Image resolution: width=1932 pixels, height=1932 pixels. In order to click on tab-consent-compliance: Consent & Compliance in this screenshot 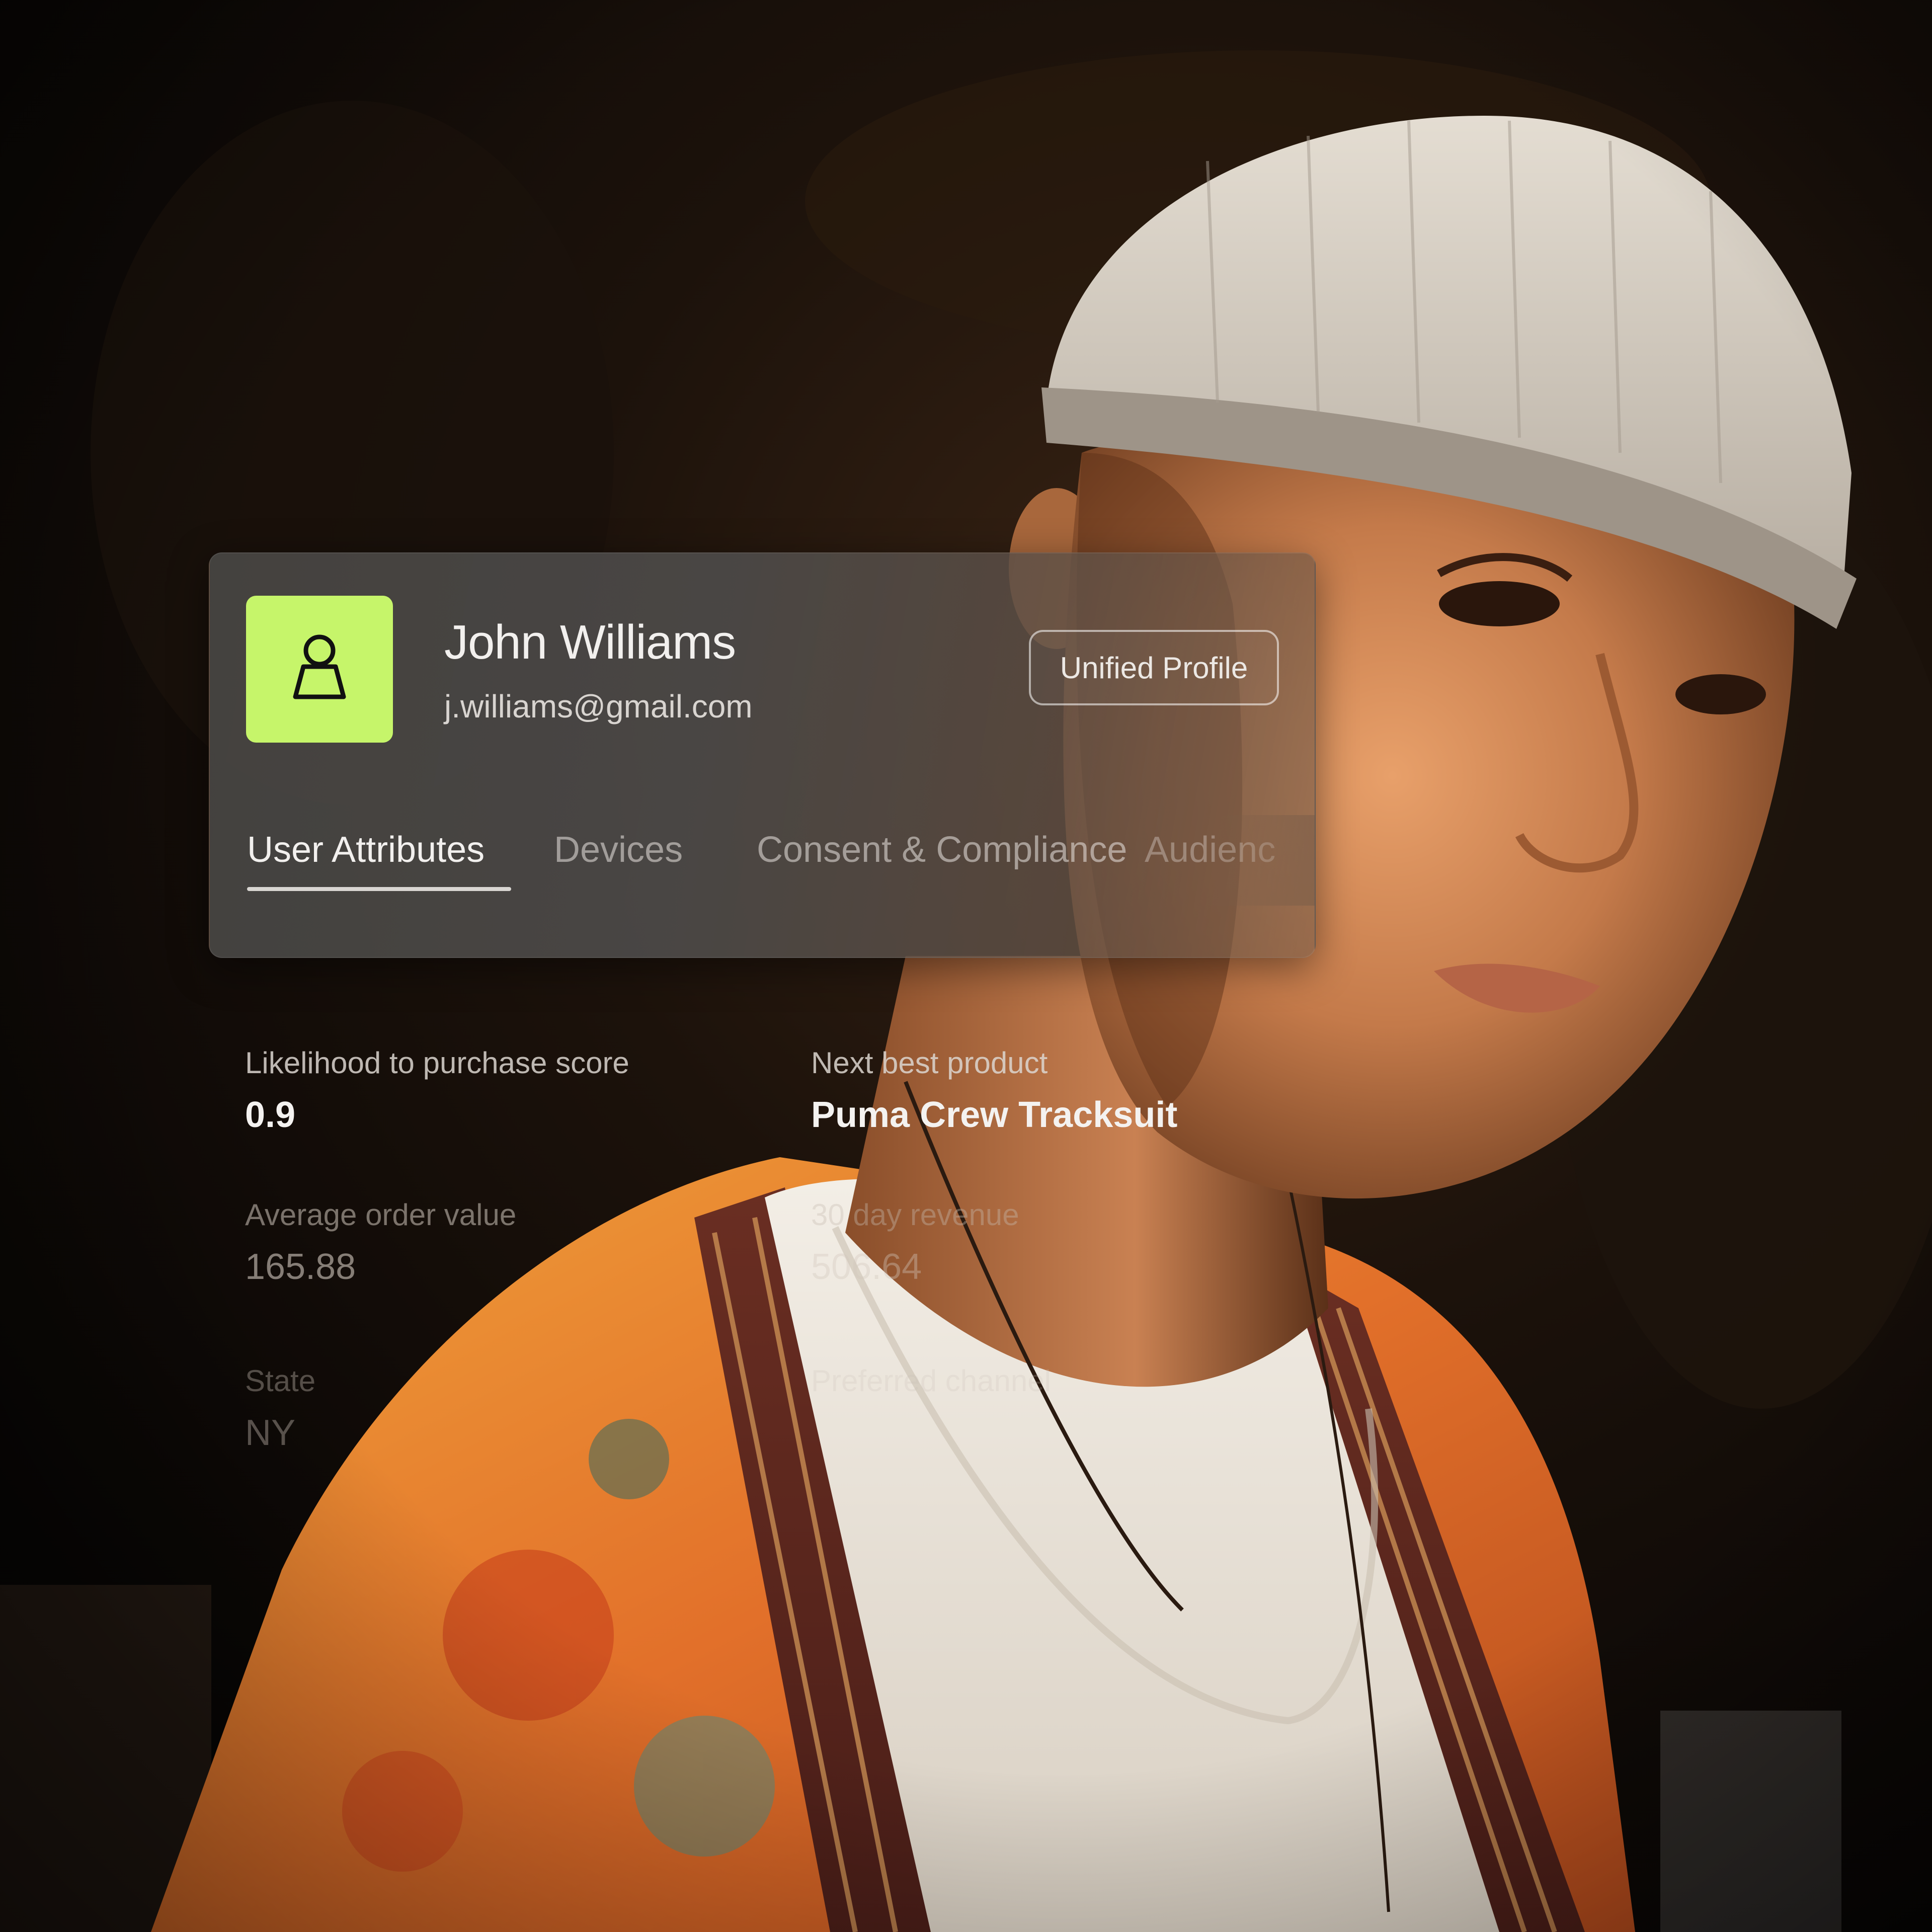, I will do `click(942, 850)`.